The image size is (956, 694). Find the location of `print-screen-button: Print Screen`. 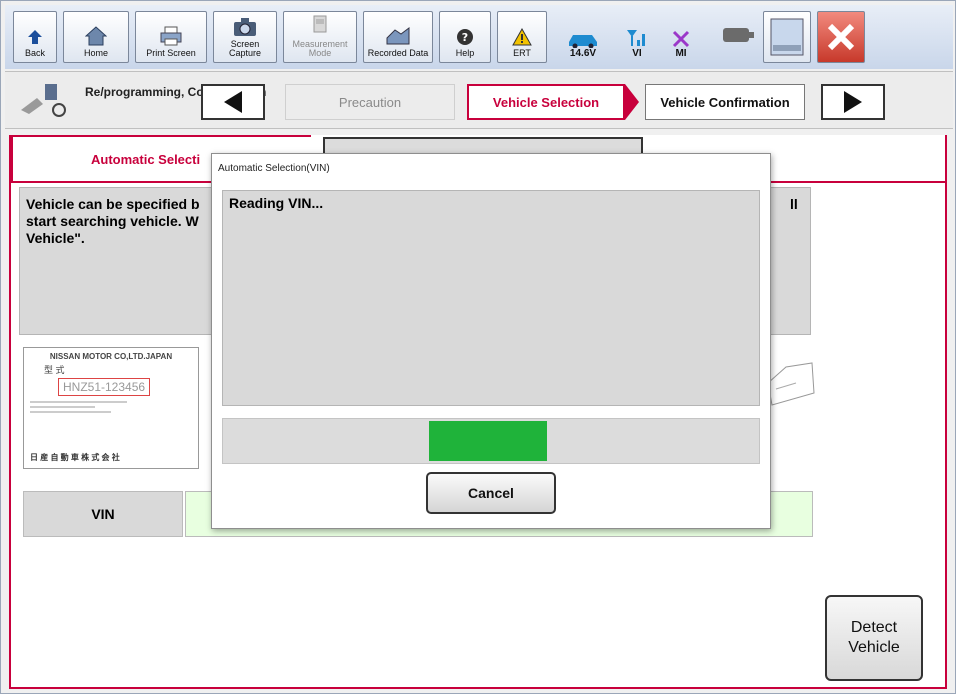

print-screen-button: Print Screen is located at coordinates (171, 37).